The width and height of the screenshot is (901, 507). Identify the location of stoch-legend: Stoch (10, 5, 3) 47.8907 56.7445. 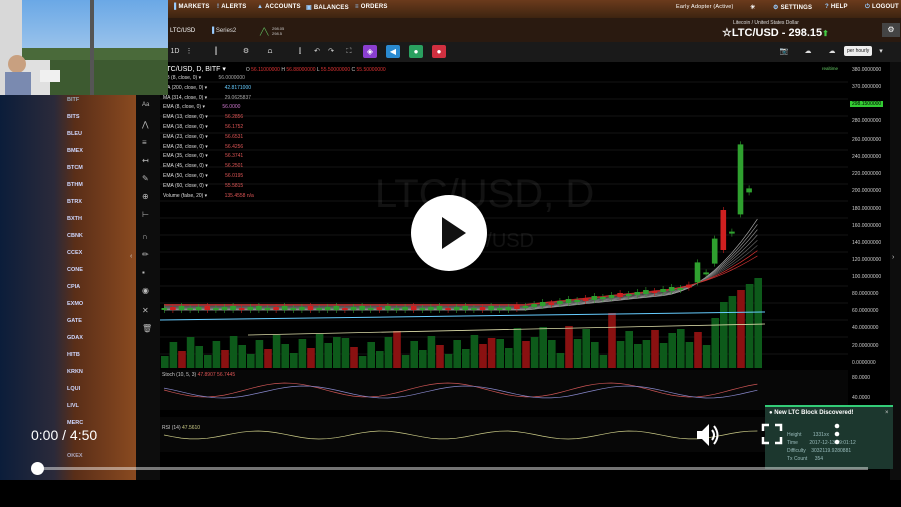
(198, 375).